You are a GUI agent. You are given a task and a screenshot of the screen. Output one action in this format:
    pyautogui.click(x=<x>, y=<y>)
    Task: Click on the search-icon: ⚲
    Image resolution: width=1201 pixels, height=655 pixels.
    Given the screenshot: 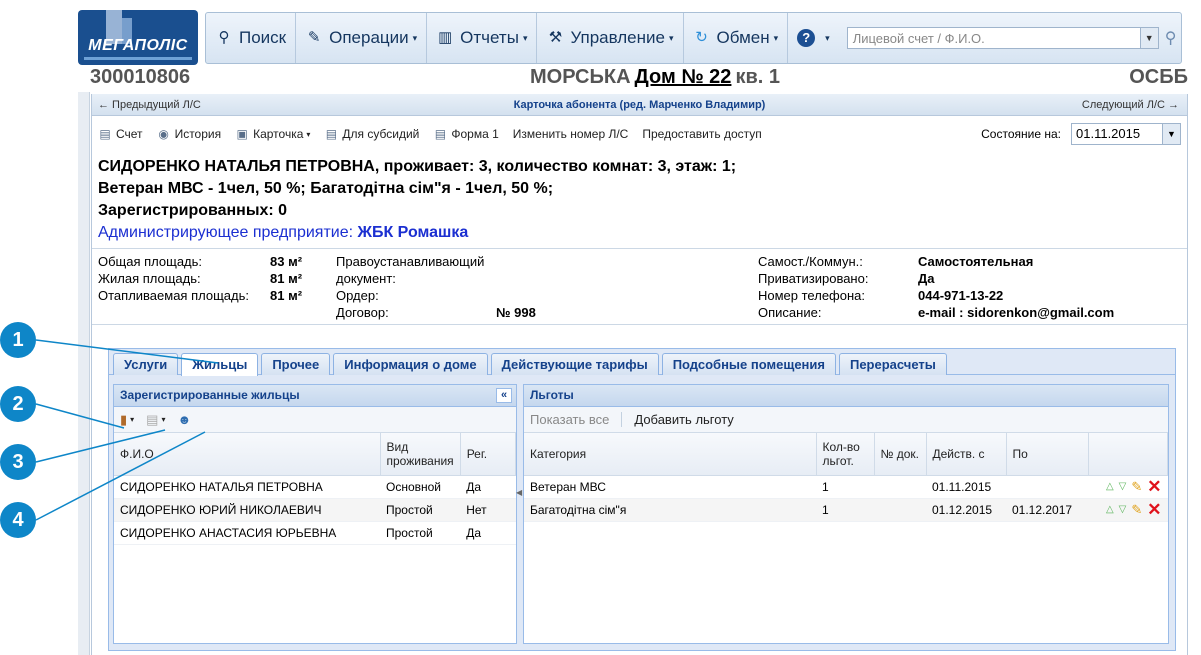 What is the action you would take?
    pyautogui.click(x=1171, y=38)
    